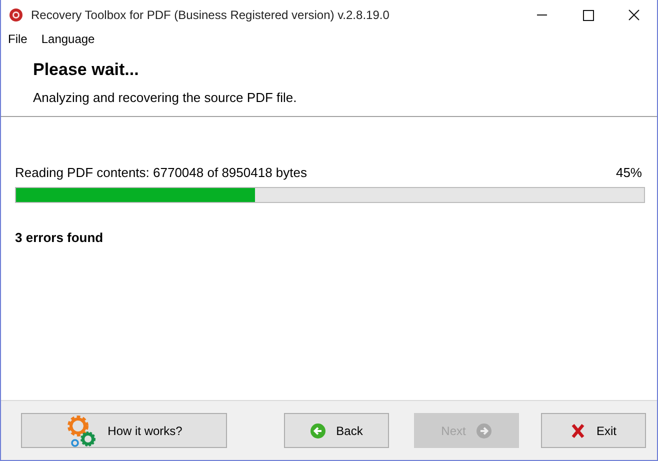  Describe the element at coordinates (210, 15) in the screenshot. I see `window-title: Recovery Toolbox for PDF (Business Registered version) v.2.8.19.0` at that location.